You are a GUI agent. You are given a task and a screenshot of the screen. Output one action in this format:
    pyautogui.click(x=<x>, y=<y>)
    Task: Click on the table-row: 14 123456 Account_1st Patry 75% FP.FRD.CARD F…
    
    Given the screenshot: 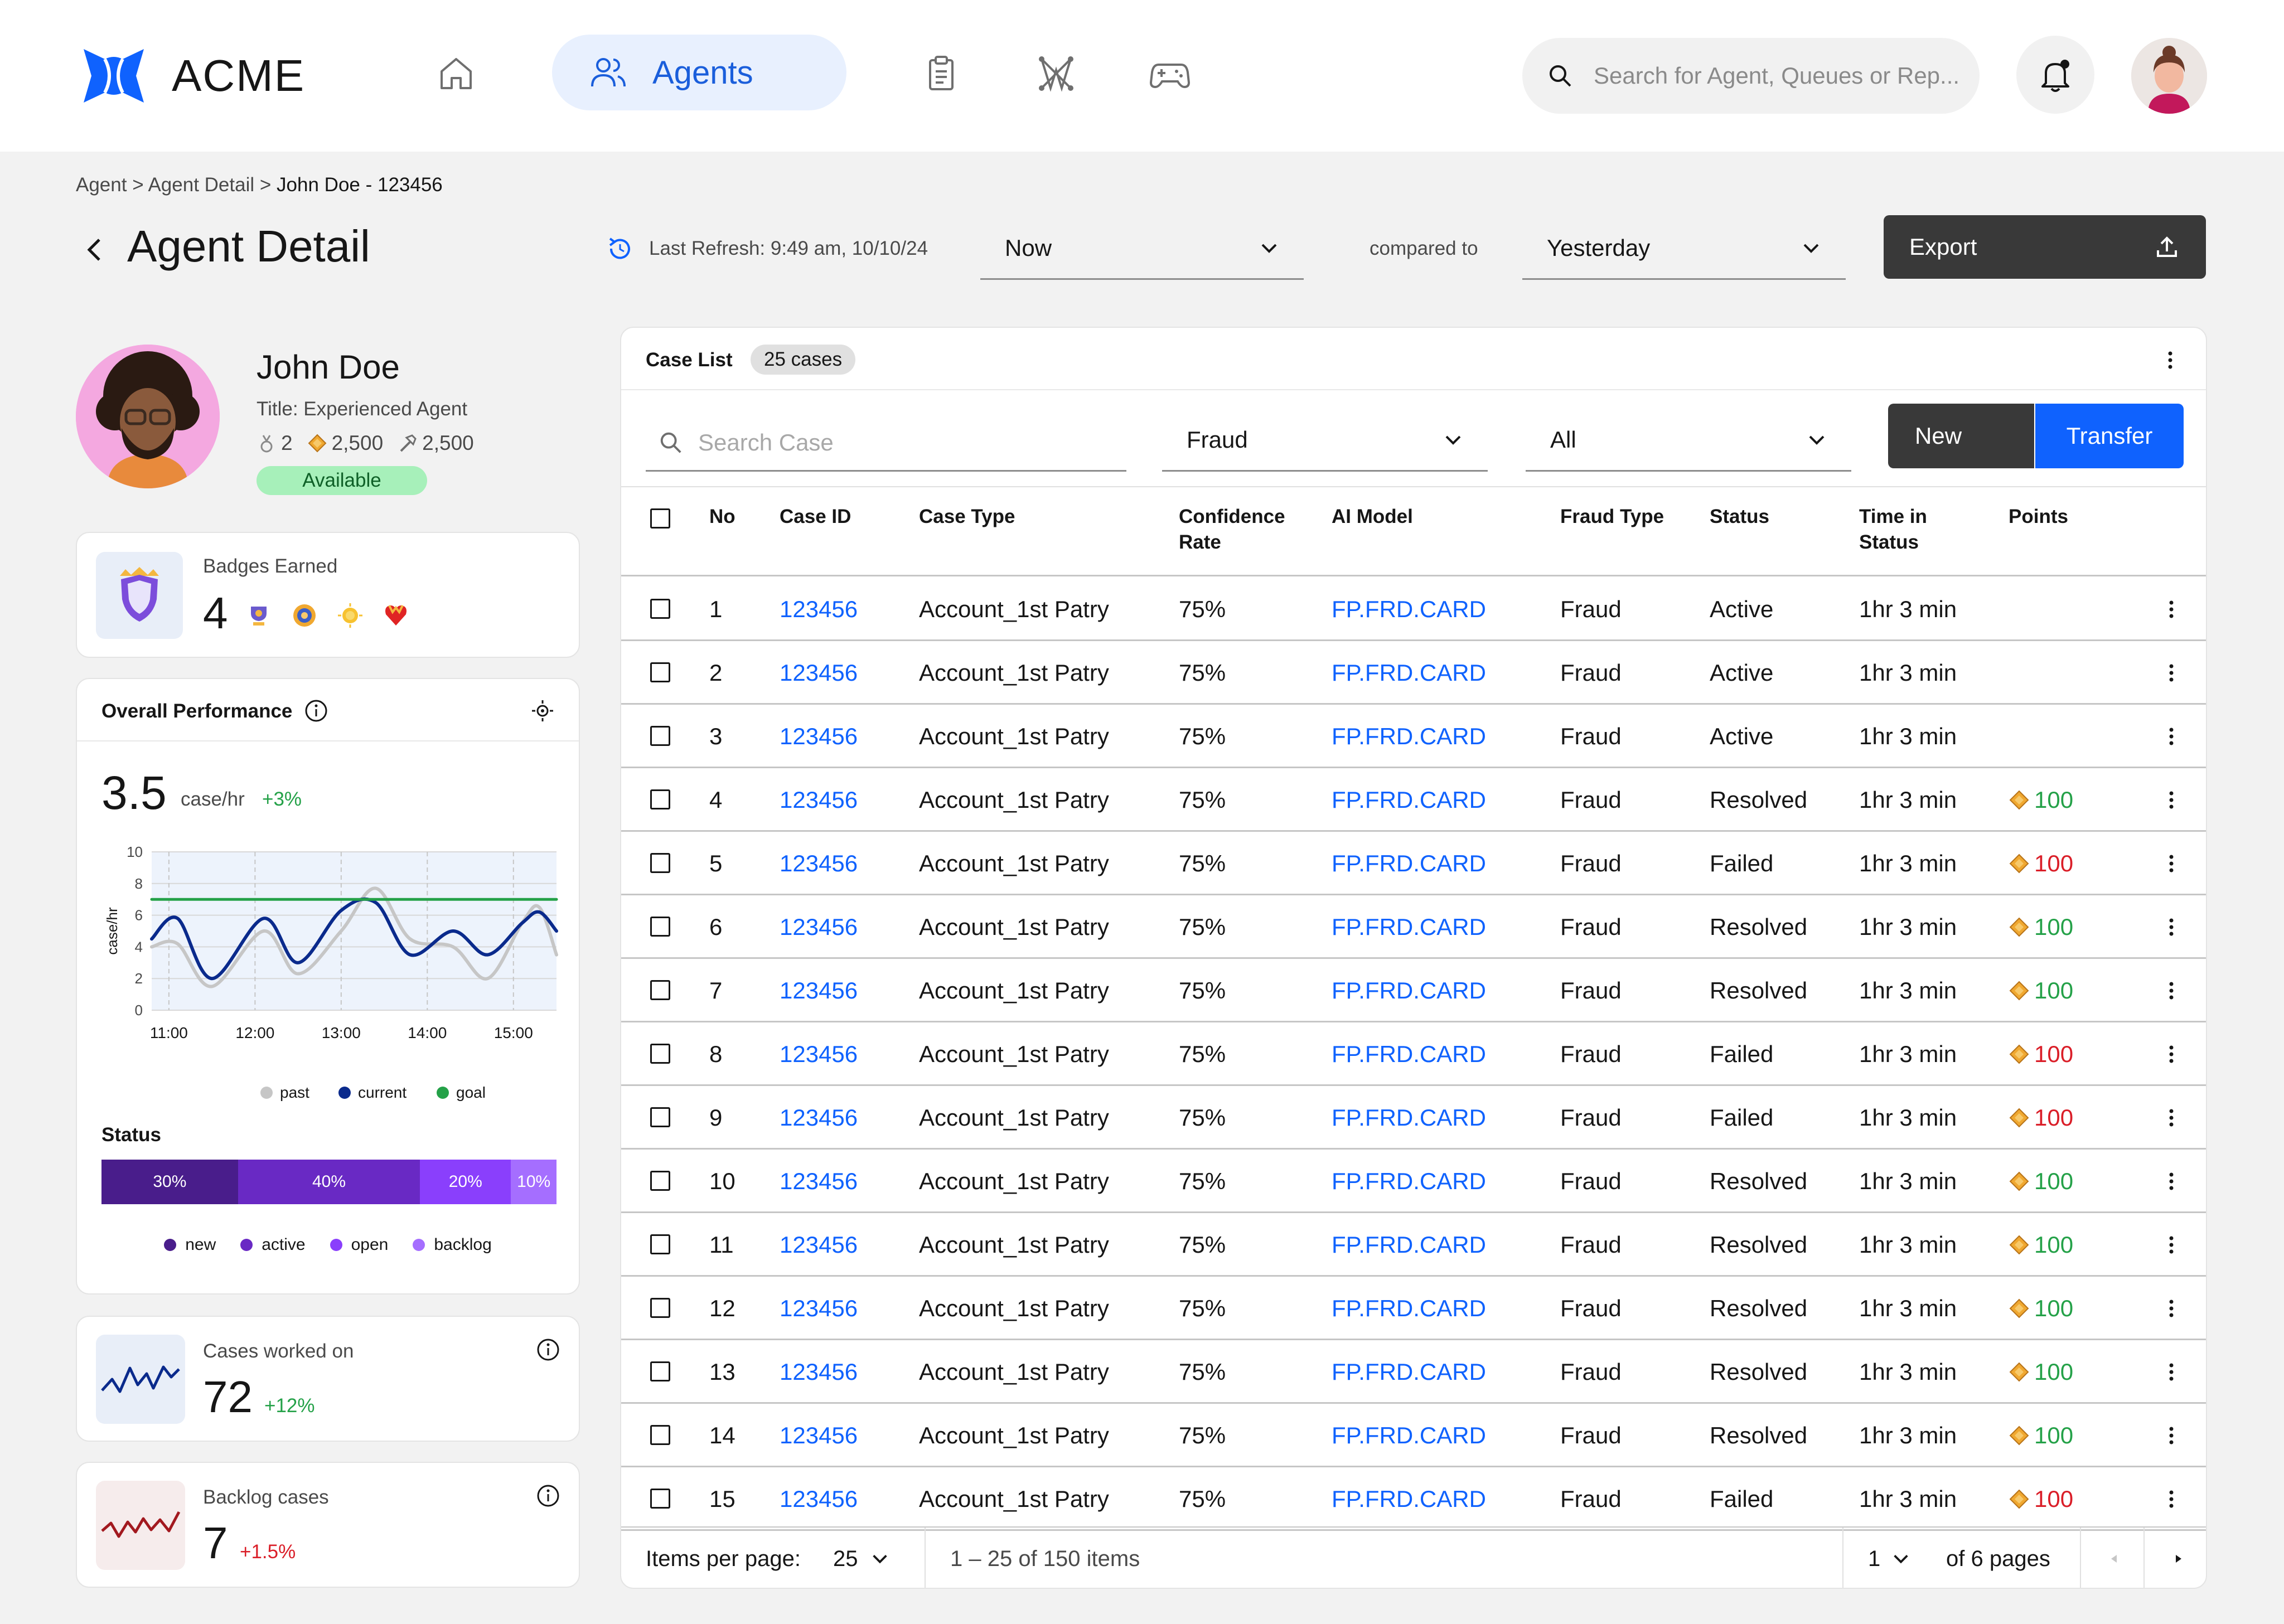 What is the action you would take?
    pyautogui.click(x=1413, y=1435)
    